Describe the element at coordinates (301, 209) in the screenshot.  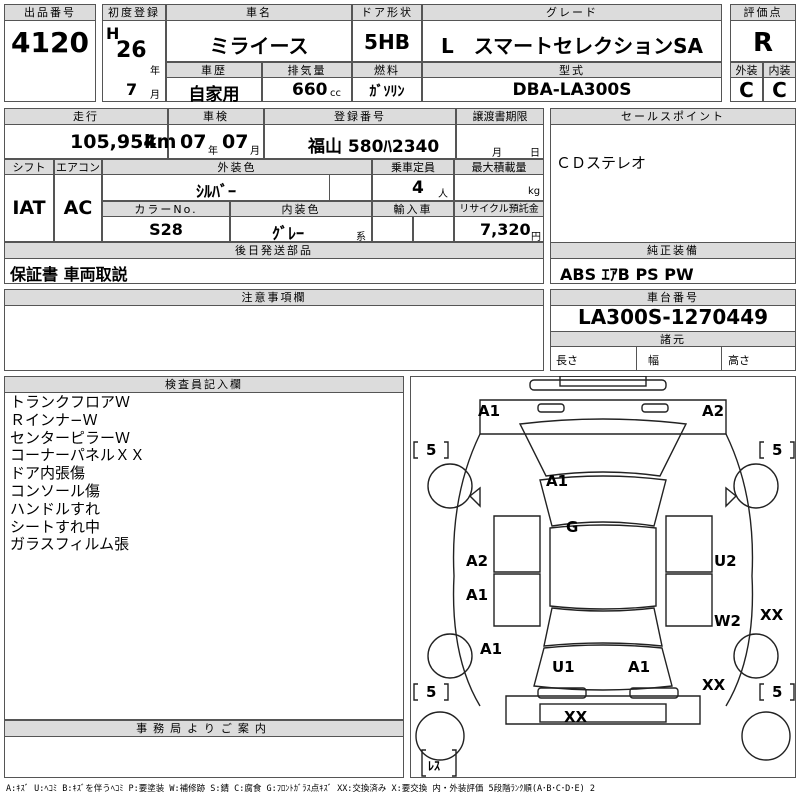
I see `int-color-header: 内装色` at that location.